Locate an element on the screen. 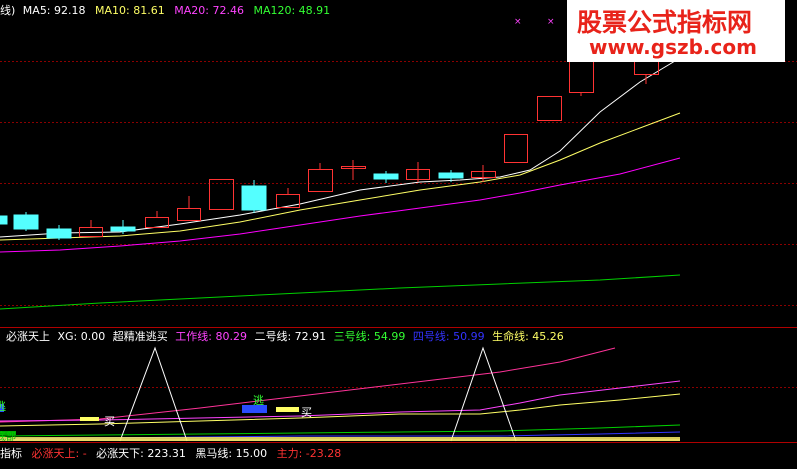  life-line is located at coordinates (340, 410).